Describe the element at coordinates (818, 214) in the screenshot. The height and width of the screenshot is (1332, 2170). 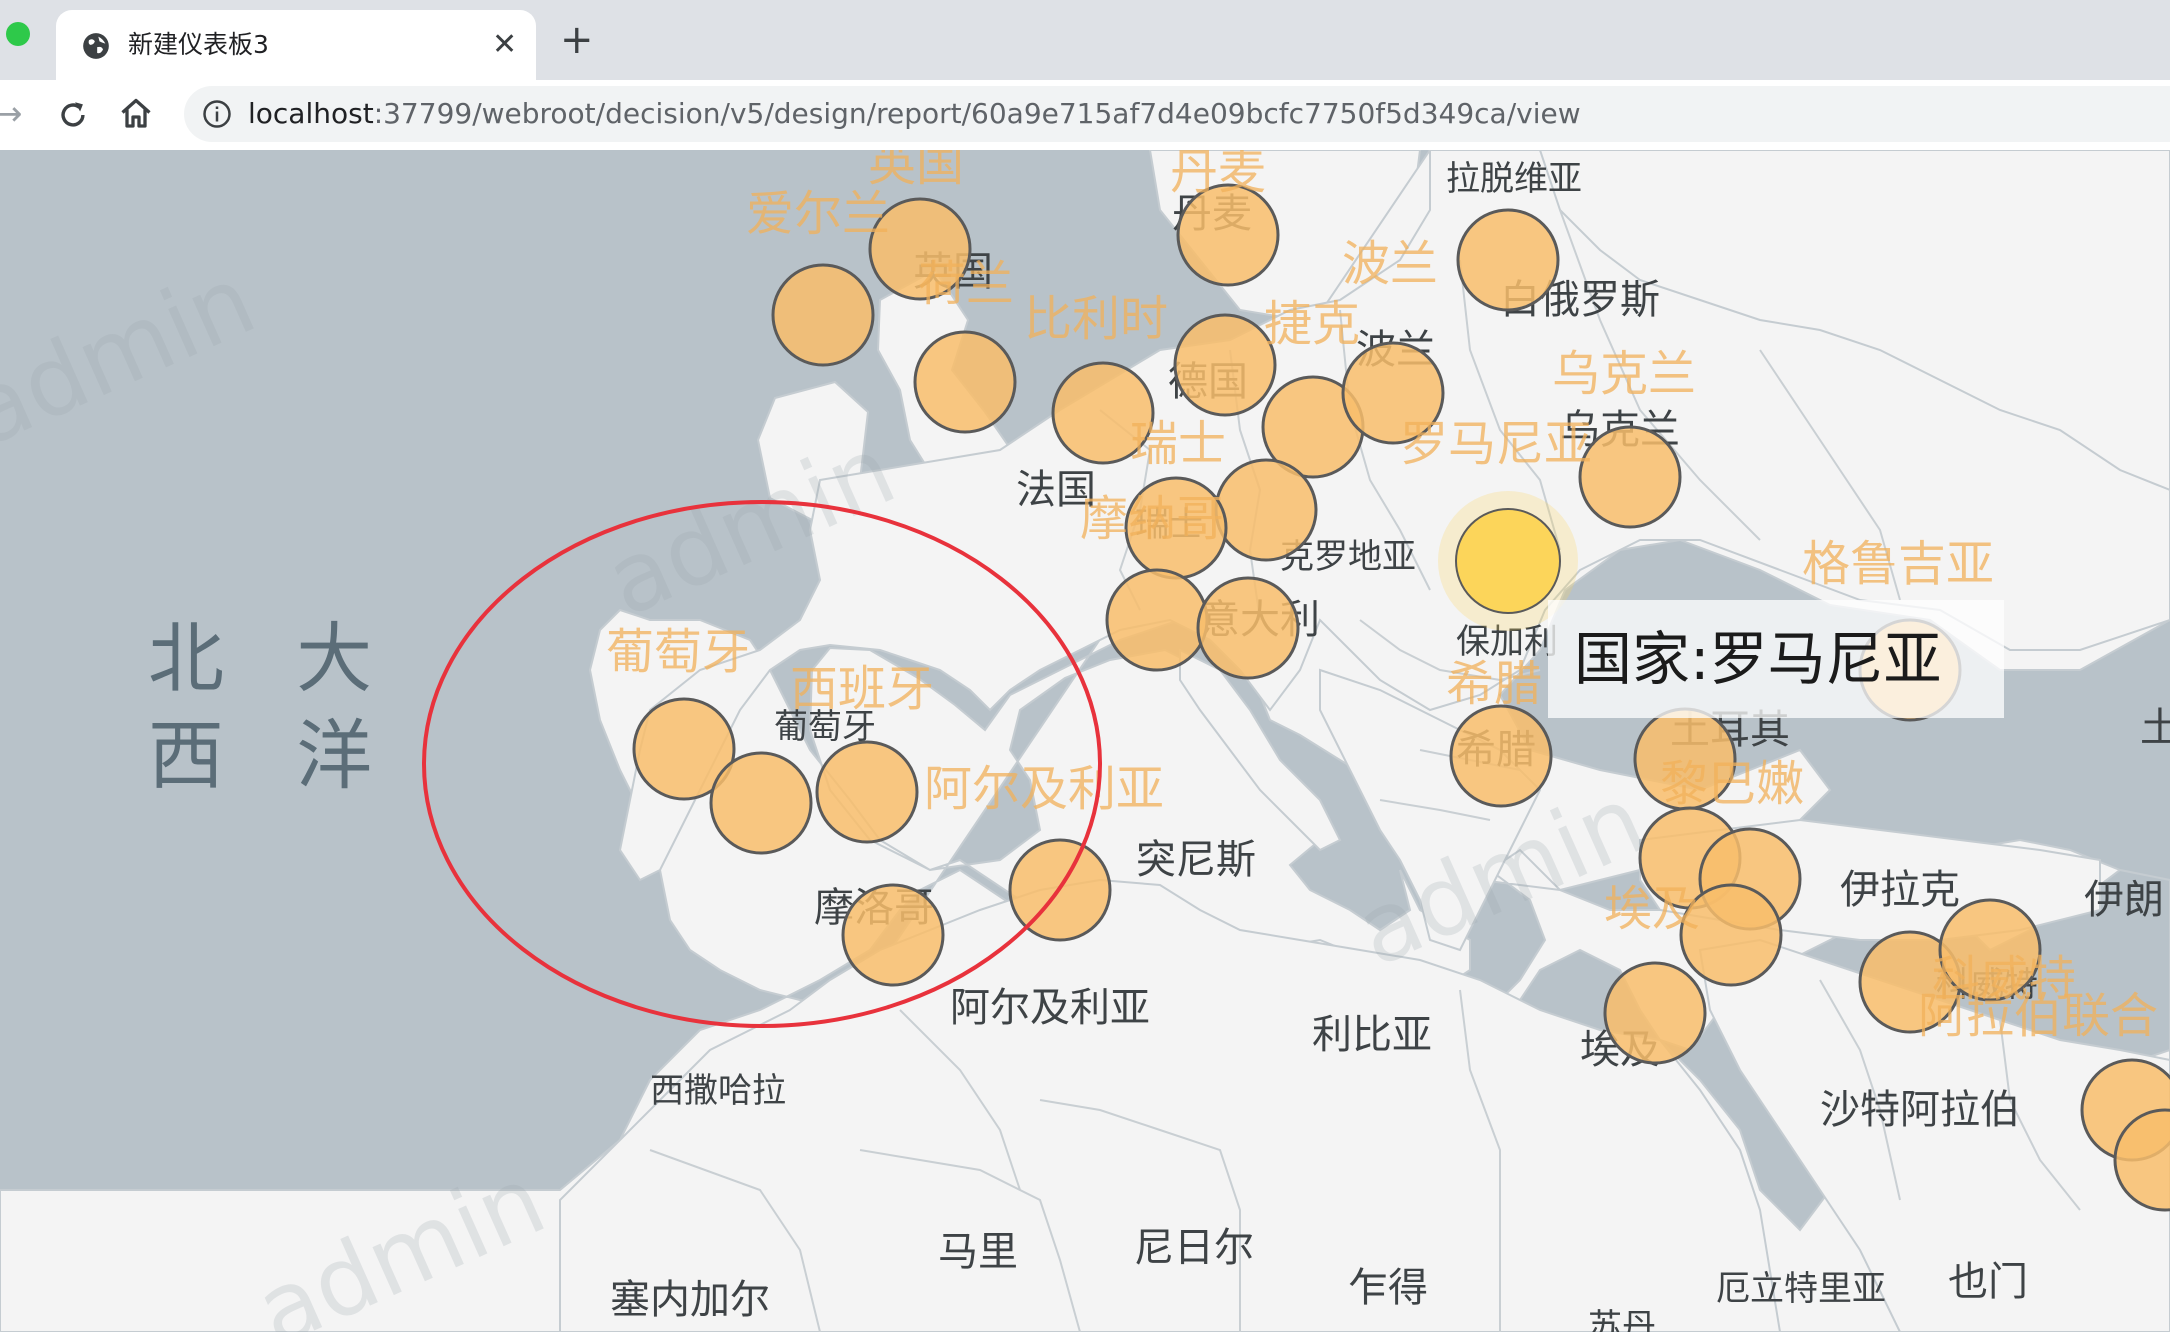
I see `bubble-label: 爱尔兰` at that location.